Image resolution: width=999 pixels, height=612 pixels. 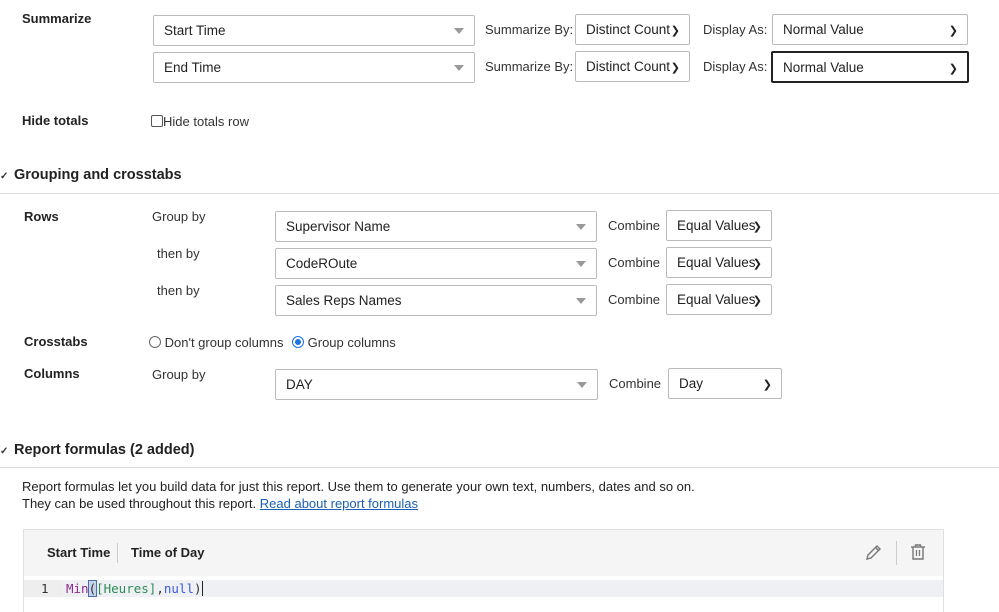 I want to click on row-combine-select-3: Equal Values ❯, so click(x=719, y=299).